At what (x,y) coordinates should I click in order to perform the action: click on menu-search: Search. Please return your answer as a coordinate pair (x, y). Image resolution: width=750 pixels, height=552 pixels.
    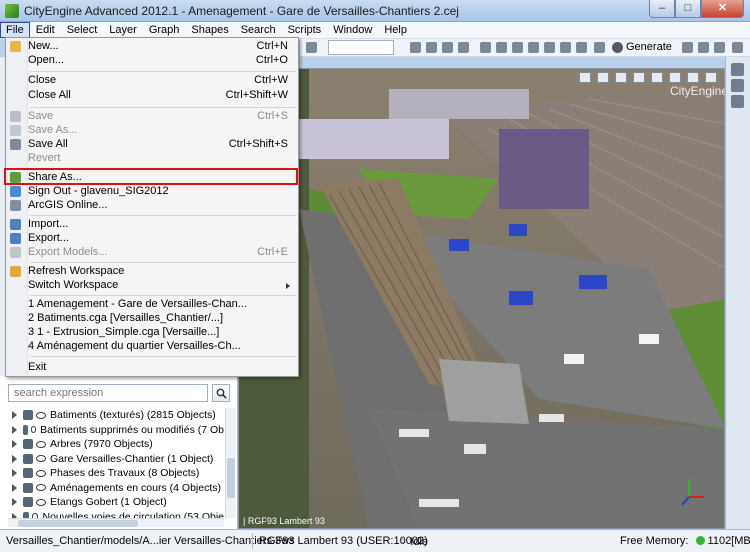
    Looking at the image, I should click on (258, 30).